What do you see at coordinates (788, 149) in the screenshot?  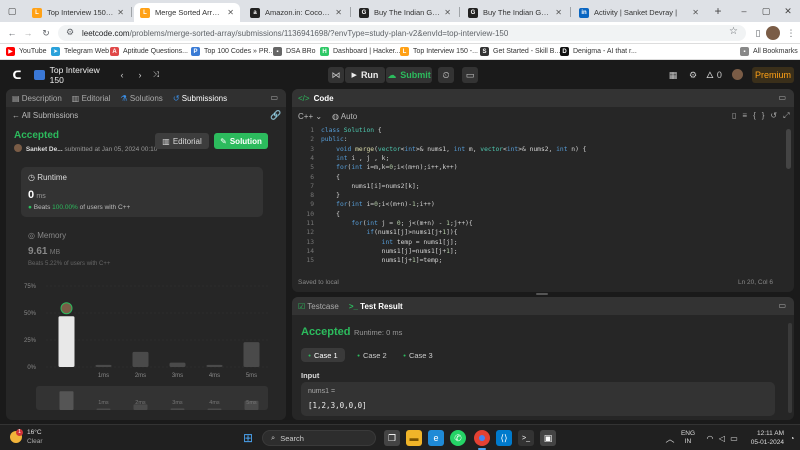 I see `code-scrollbar` at bounding box center [788, 149].